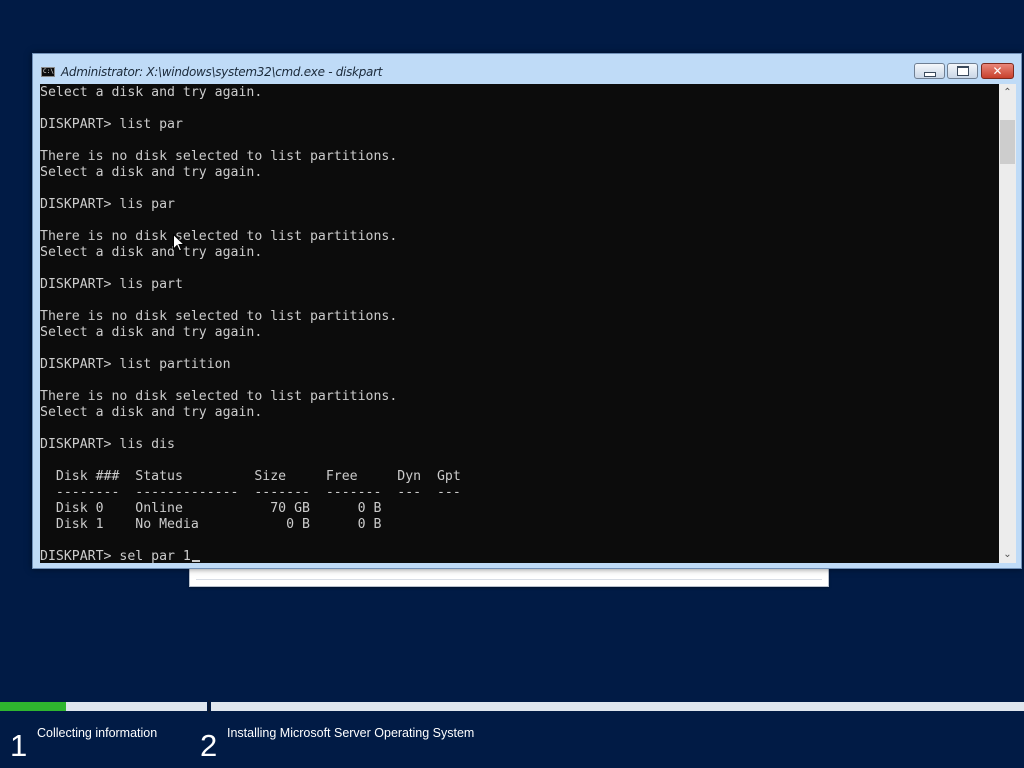  What do you see at coordinates (19, 745) in the screenshot?
I see `step-1-number: 1` at bounding box center [19, 745].